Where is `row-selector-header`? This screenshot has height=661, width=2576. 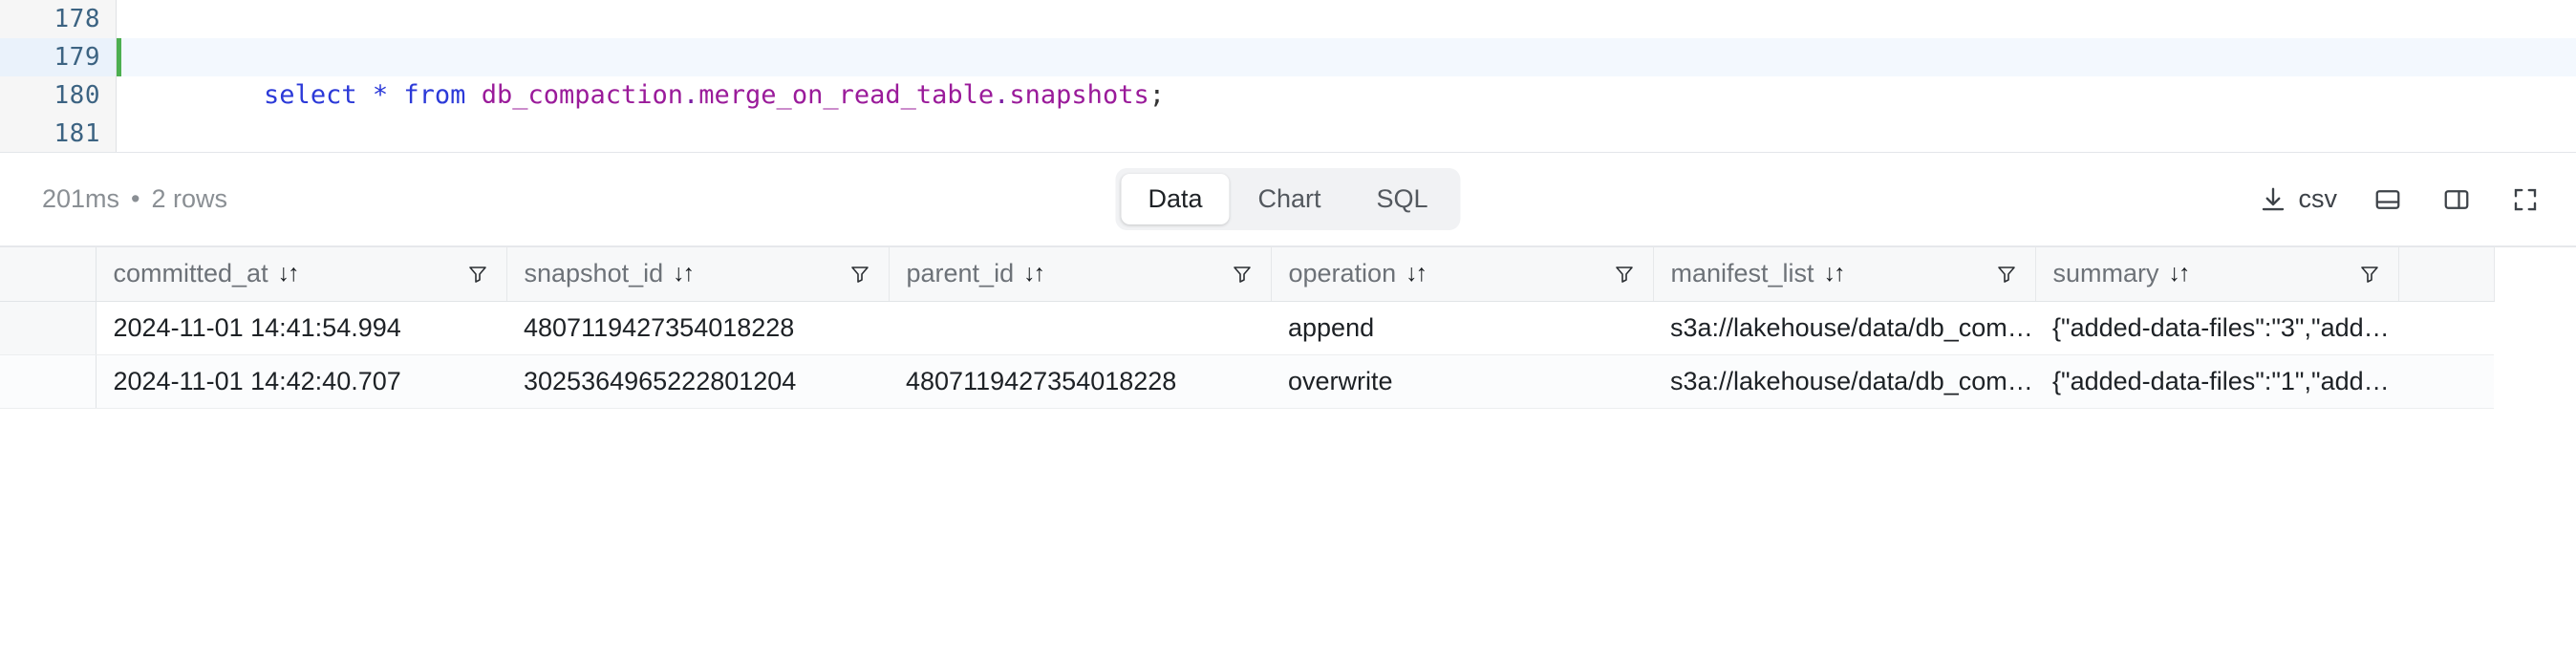 row-selector-header is located at coordinates (48, 274).